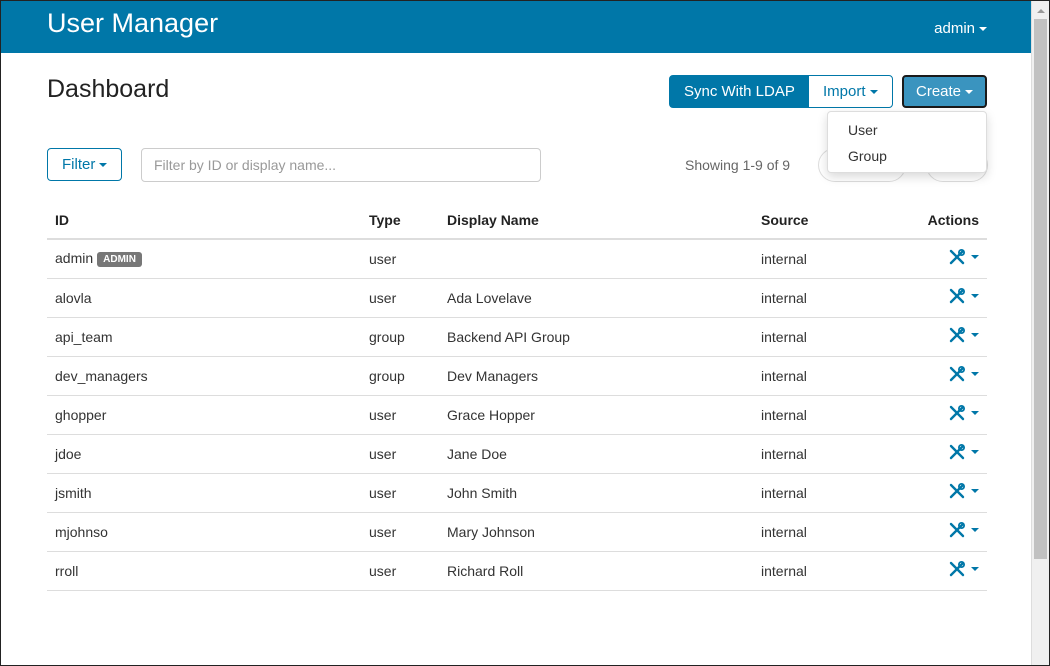  Describe the element at coordinates (108, 89) in the screenshot. I see `page-title: Dashboard` at that location.